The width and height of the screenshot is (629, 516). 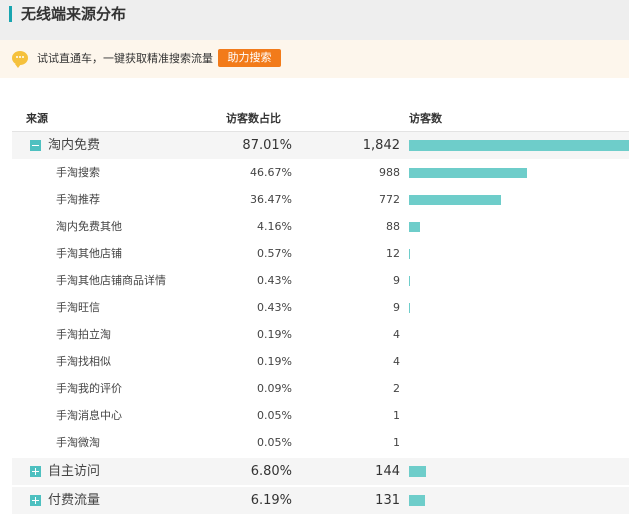 What do you see at coordinates (320, 226) in the screenshot?
I see `table-row: 淘内免费其他 4.16% 88` at bounding box center [320, 226].